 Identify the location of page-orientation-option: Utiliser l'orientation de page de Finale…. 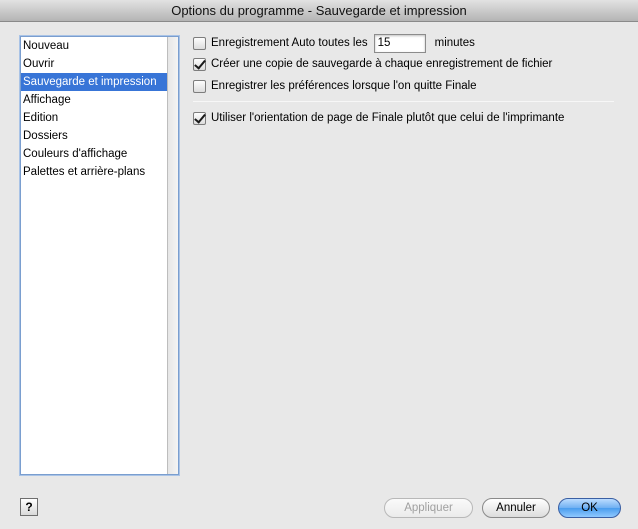
(378, 118).